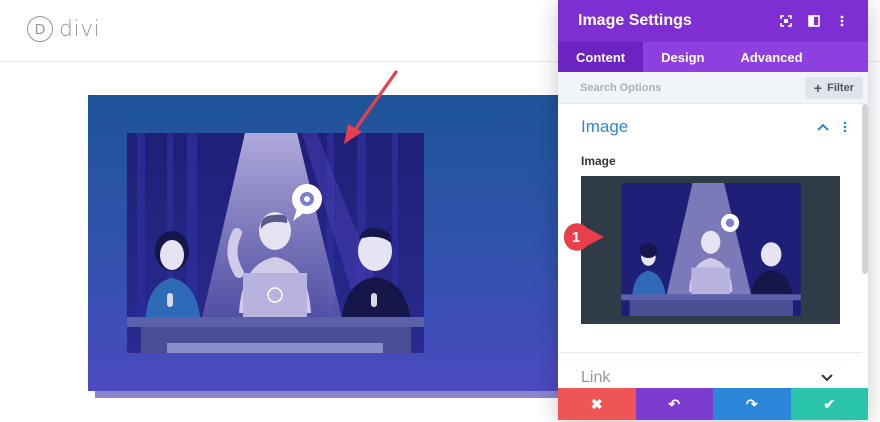 The height and width of the screenshot is (422, 880). I want to click on image-field-label: Image, so click(598, 161).